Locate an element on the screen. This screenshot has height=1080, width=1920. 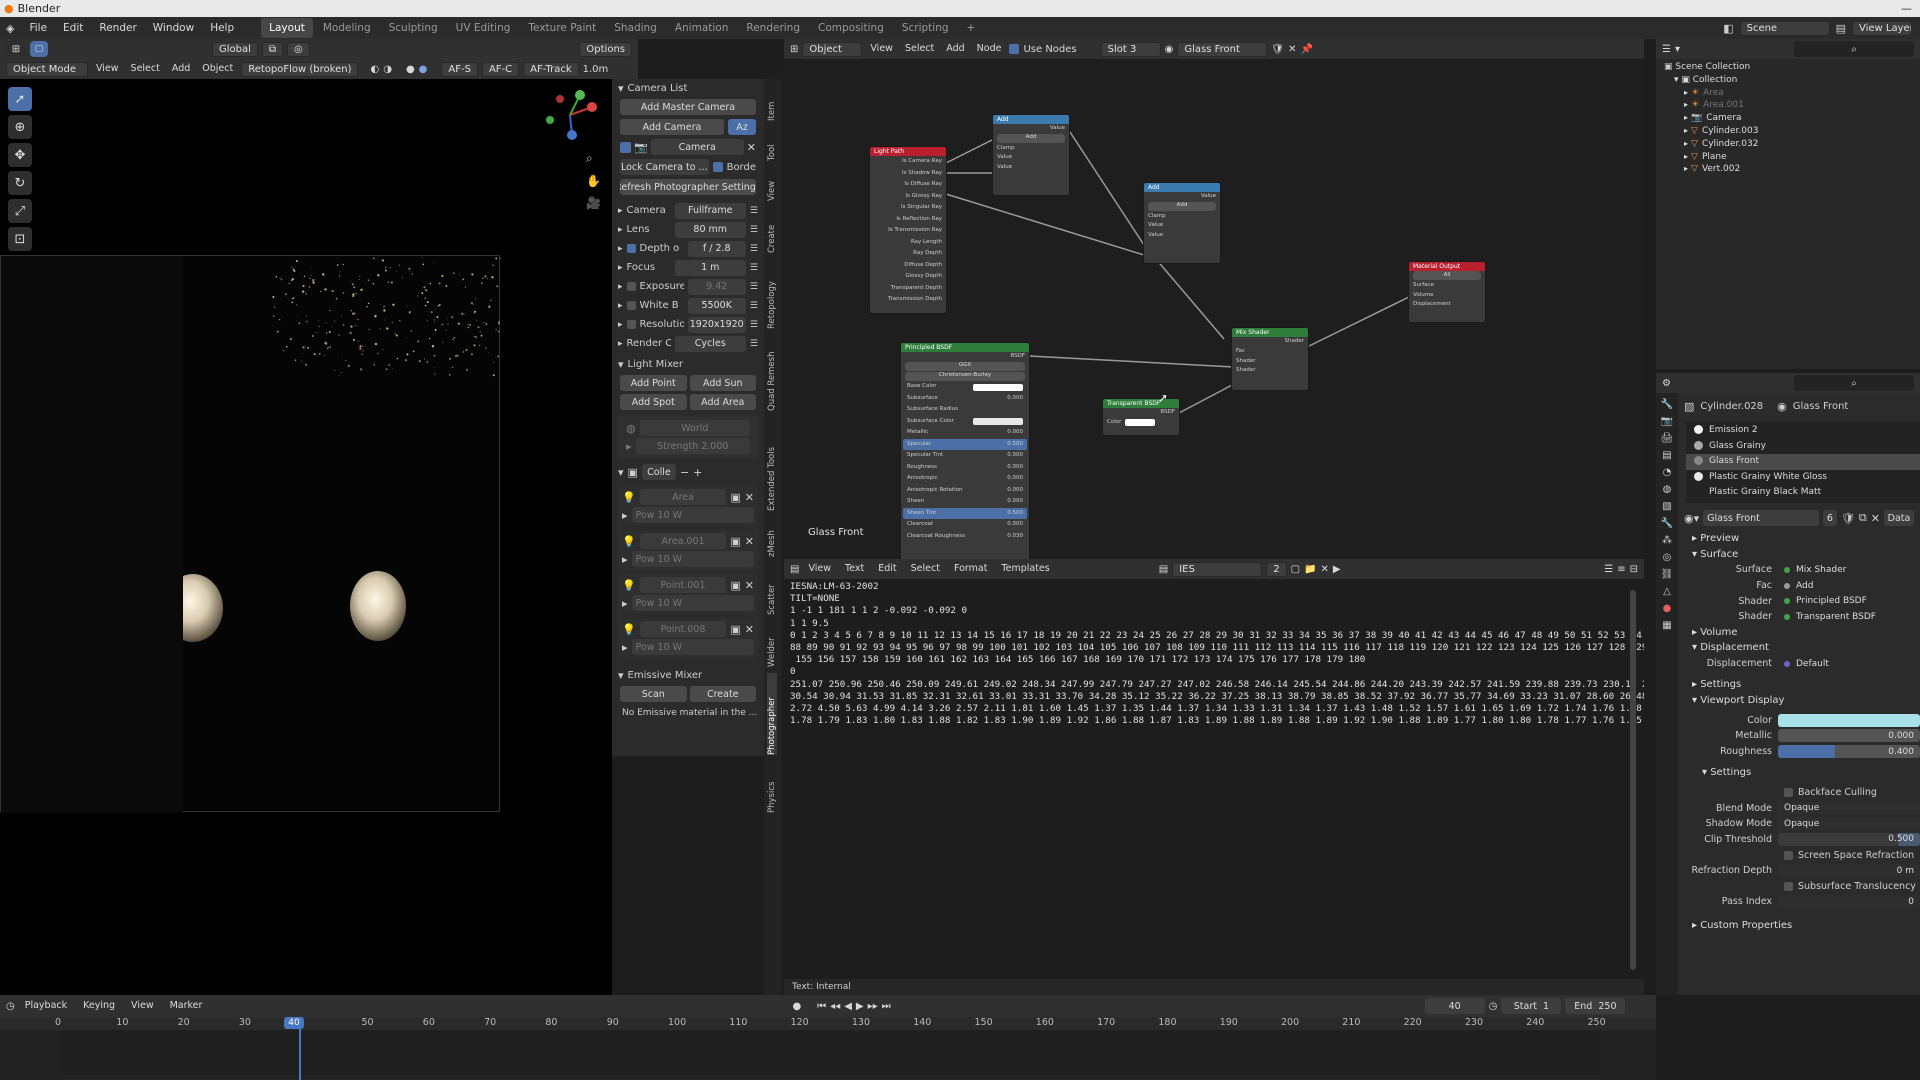
pin-icon: 📌 is located at coordinates (1306, 49).